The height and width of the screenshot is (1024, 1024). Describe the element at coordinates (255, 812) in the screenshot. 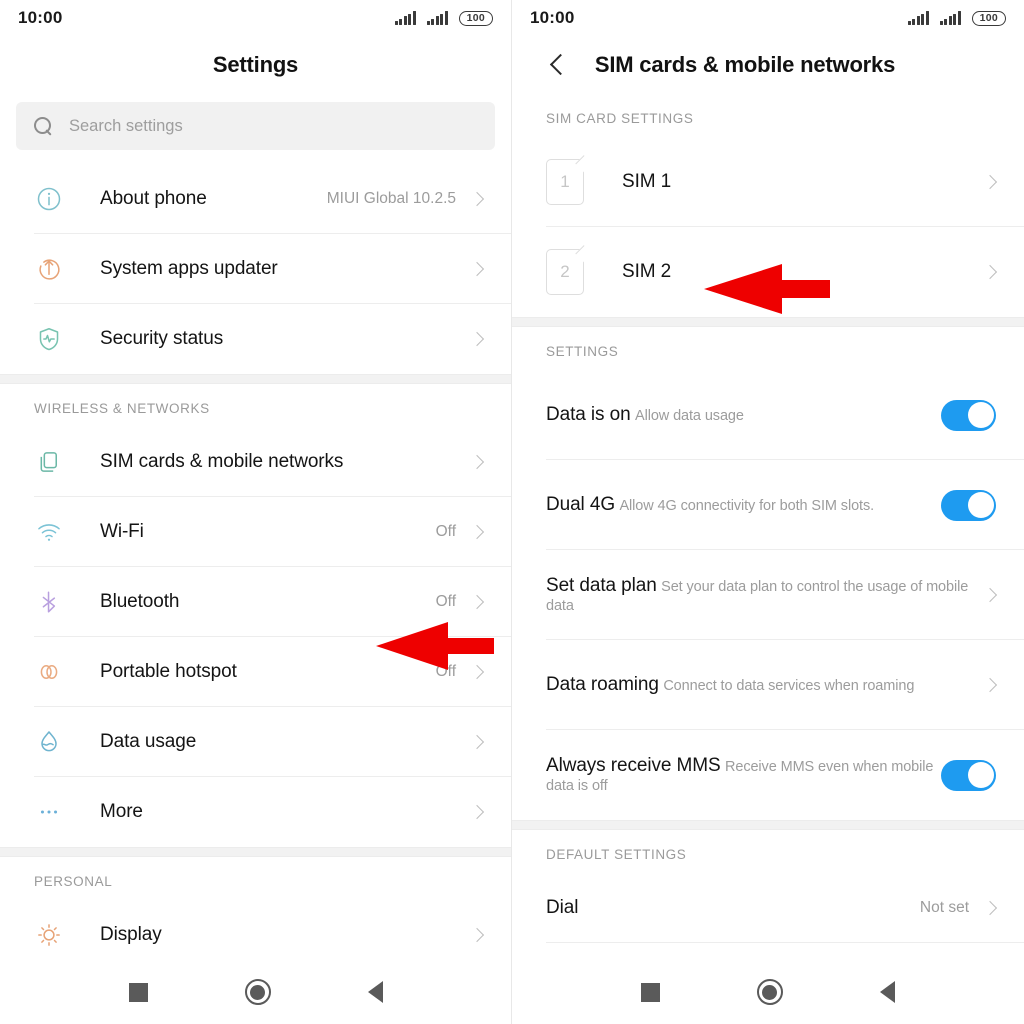

I see `sidebar-item-more: More` at that location.